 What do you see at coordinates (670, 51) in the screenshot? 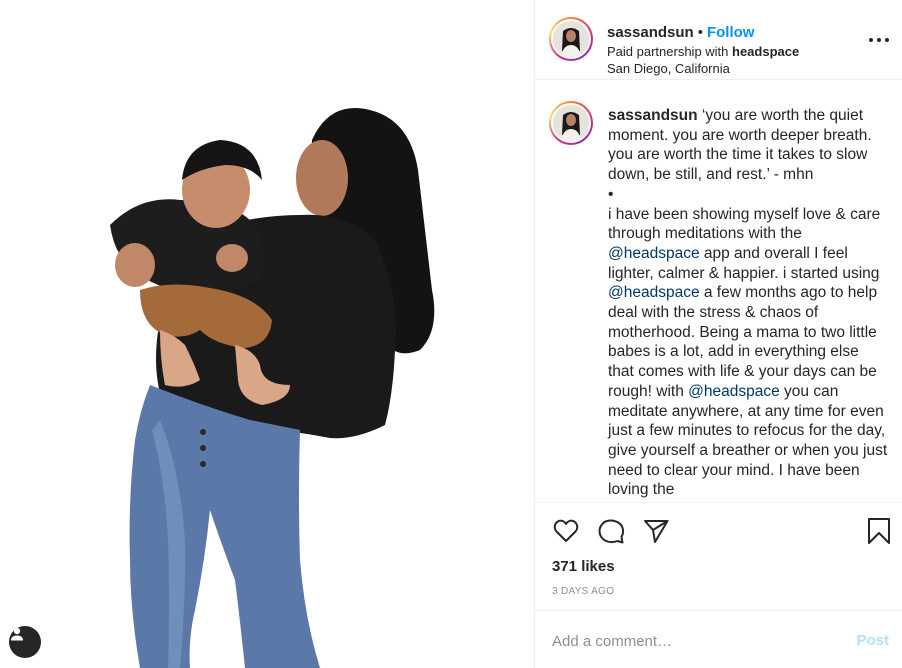
I see `partnership-prefix: Paid partnership with` at bounding box center [670, 51].